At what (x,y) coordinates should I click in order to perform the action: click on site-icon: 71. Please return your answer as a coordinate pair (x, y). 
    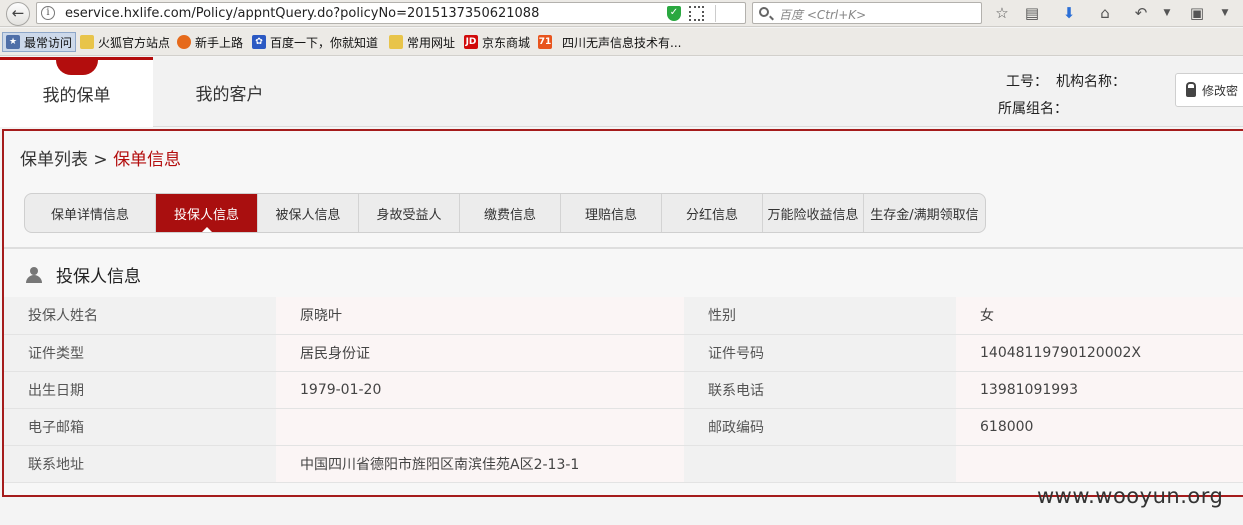
    Looking at the image, I should click on (545, 42).